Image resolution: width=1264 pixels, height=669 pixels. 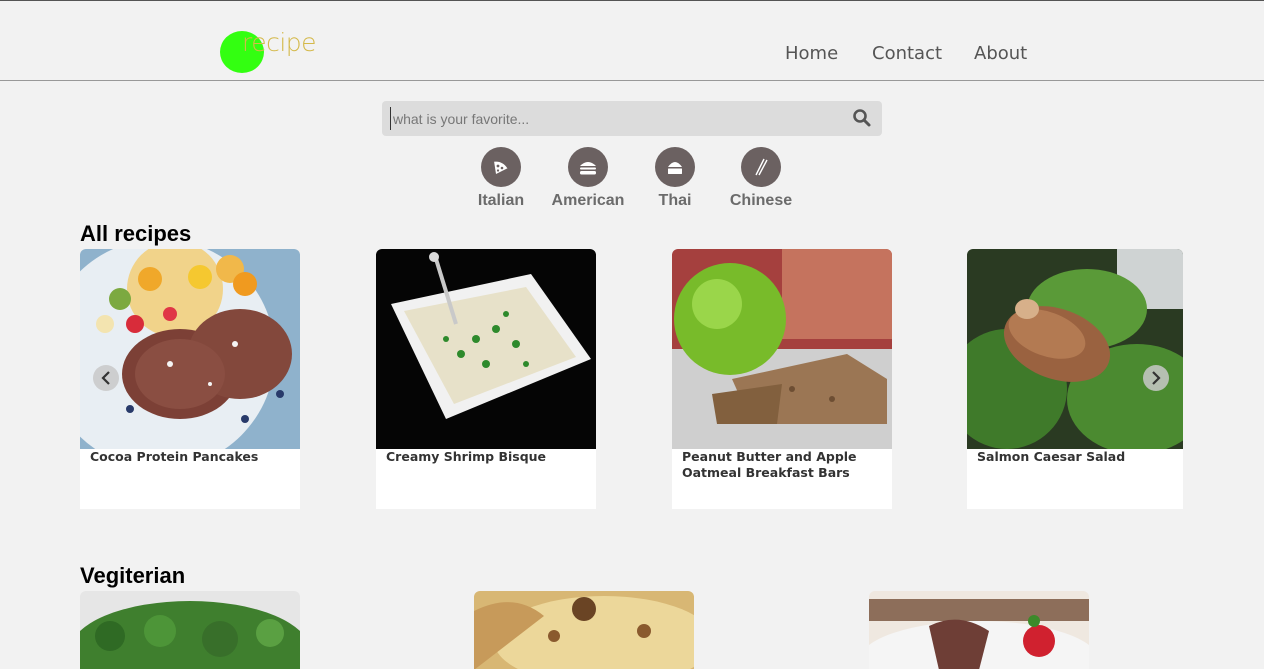 What do you see at coordinates (1051, 456) in the screenshot?
I see `recipe-title: Salmon Caesar Salad` at bounding box center [1051, 456].